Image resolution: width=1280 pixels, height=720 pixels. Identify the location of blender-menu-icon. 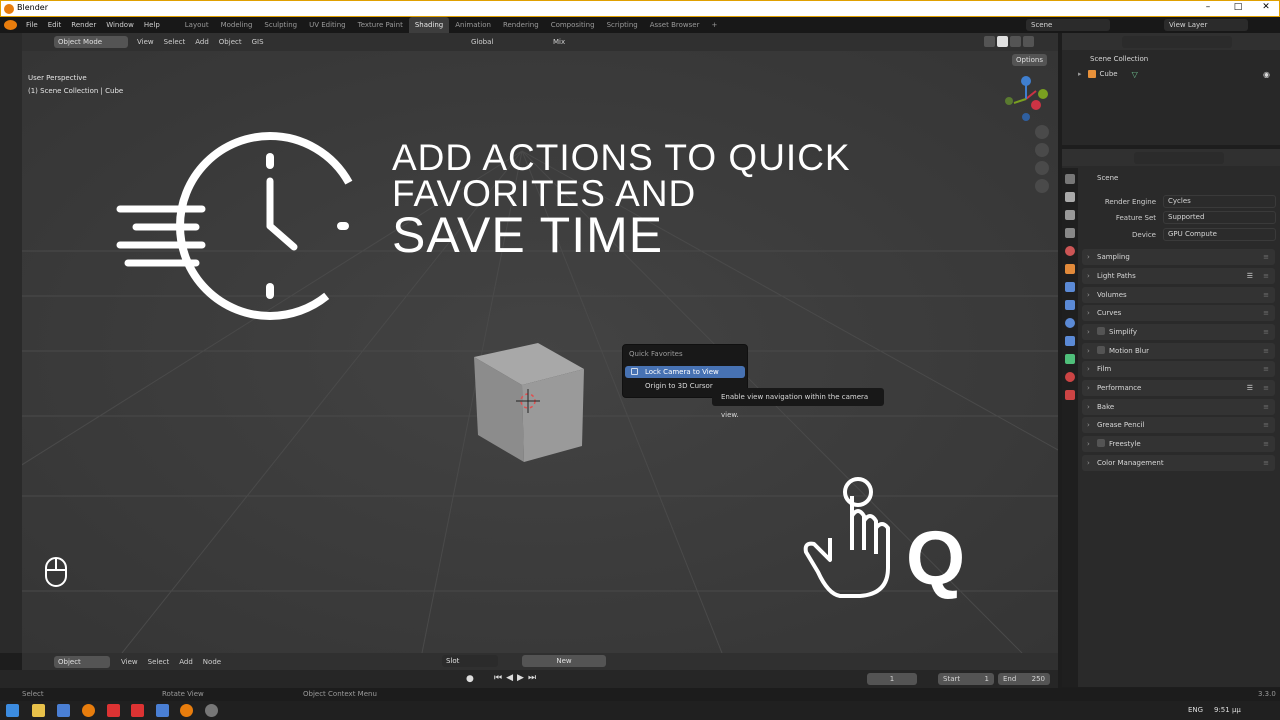
(10, 25).